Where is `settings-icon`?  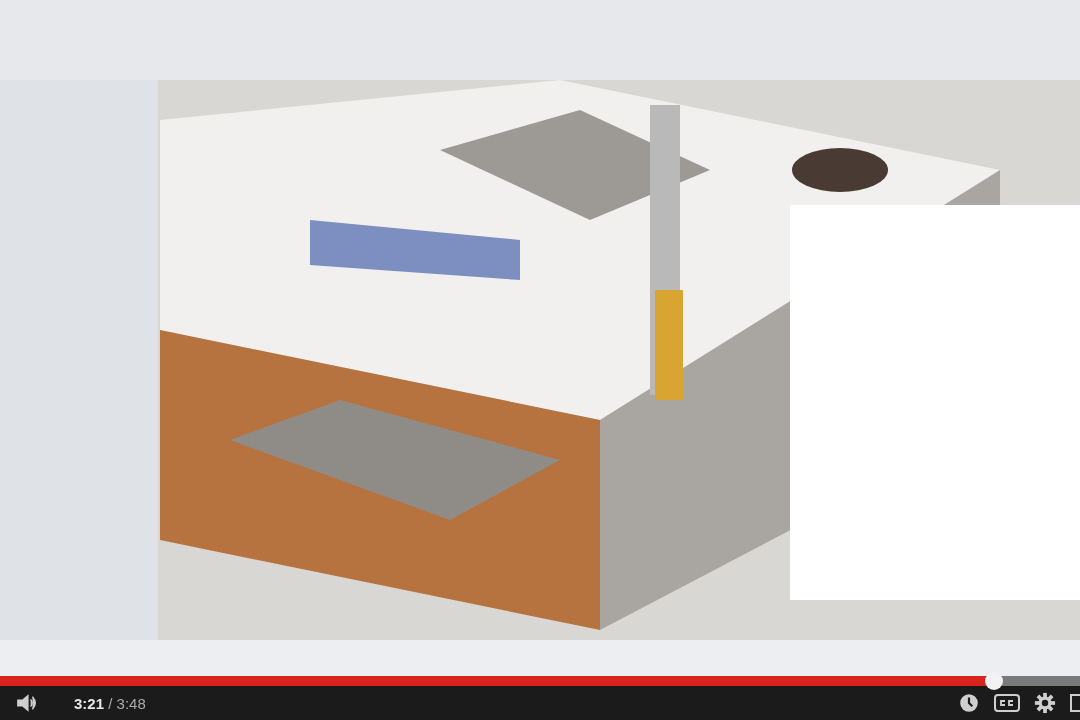 settings-icon is located at coordinates (1045, 703).